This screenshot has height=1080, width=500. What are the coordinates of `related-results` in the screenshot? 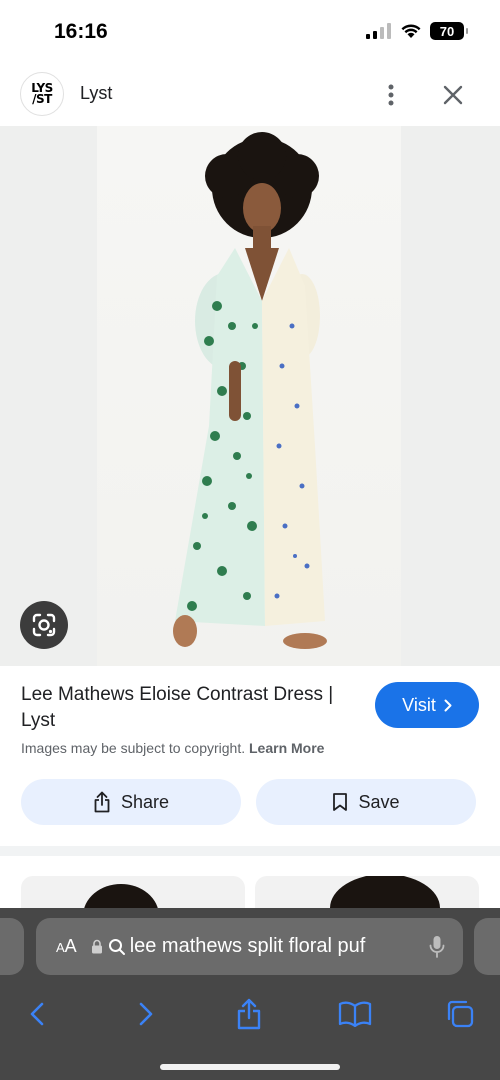 It's located at (250, 896).